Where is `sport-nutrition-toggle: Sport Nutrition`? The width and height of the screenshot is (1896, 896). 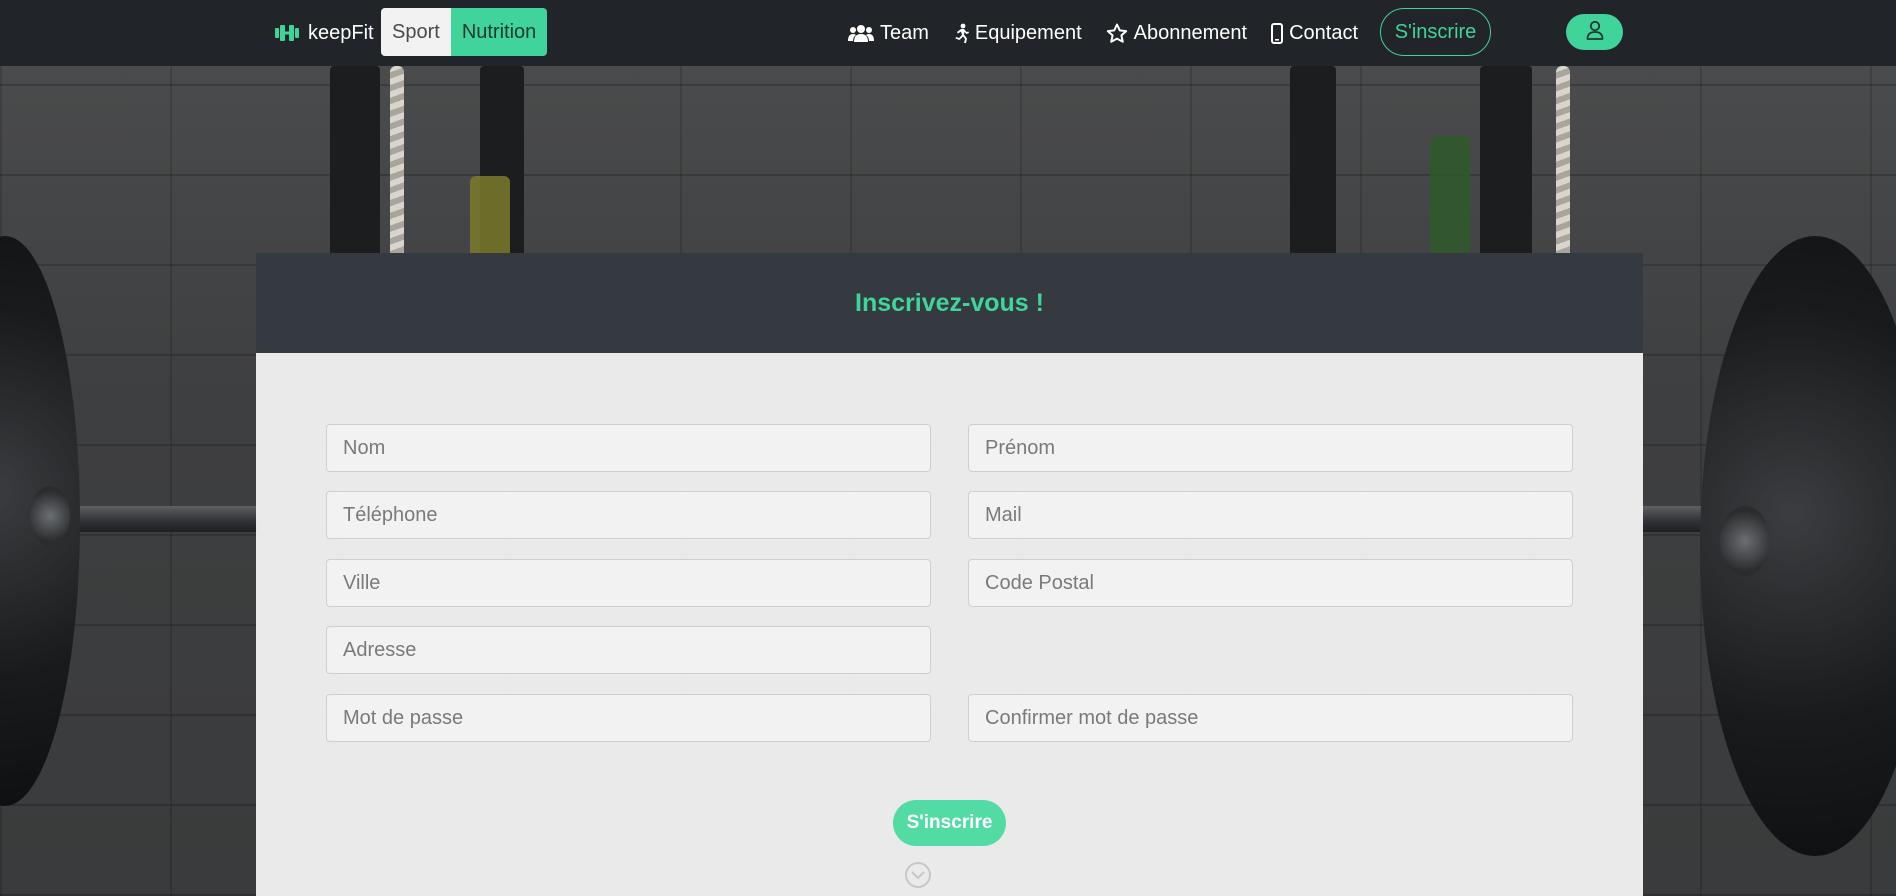 sport-nutrition-toggle: Sport Nutrition is located at coordinates (464, 32).